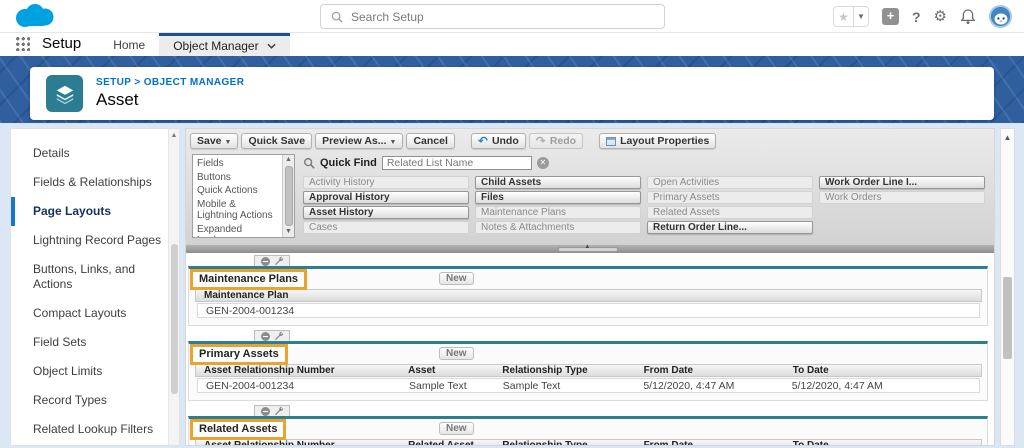 The height and width of the screenshot is (448, 1024). Describe the element at coordinates (558, 182) in the screenshot. I see `palette-item: Child Assets` at that location.